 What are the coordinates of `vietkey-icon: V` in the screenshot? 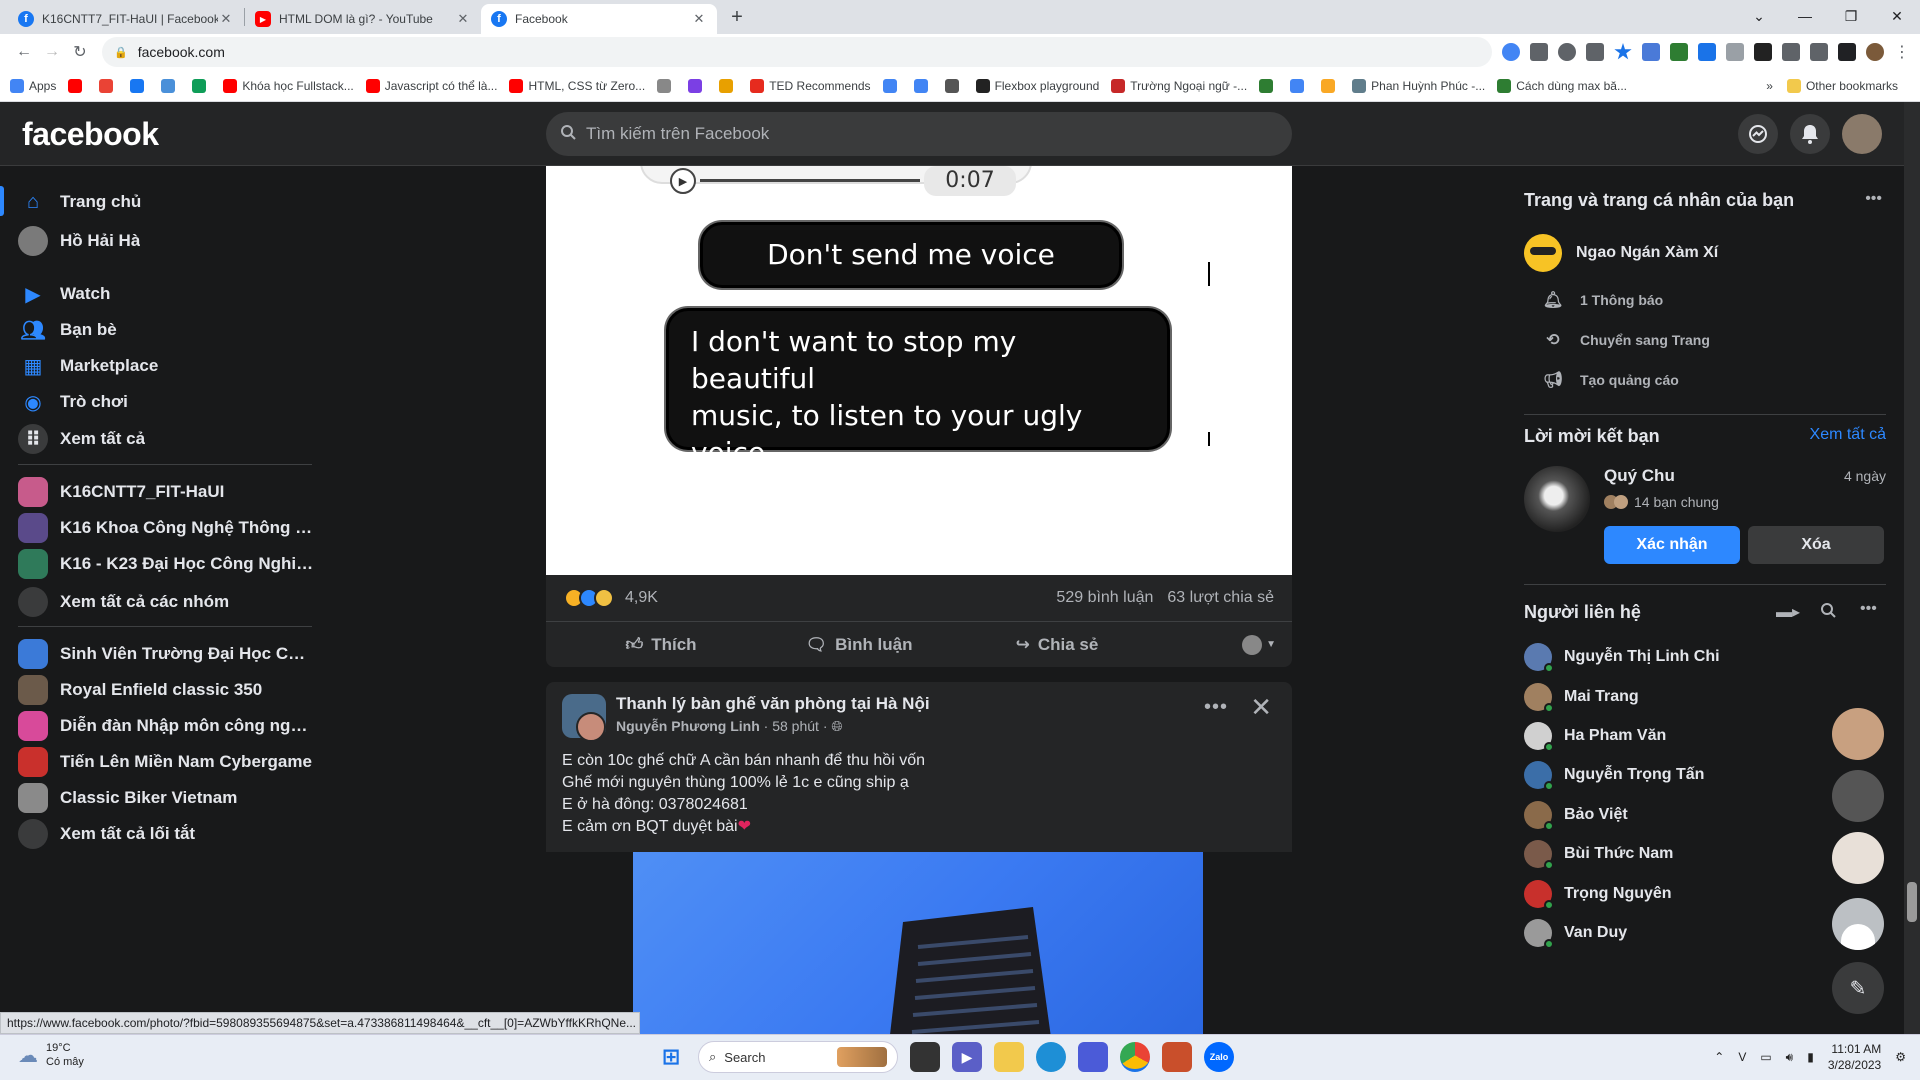 It's located at (1742, 1057).